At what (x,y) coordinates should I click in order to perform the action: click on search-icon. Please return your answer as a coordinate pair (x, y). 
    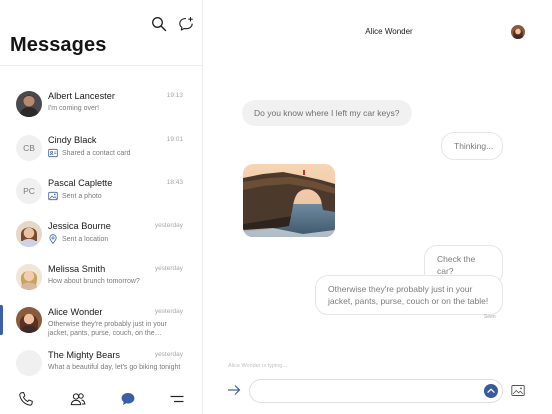
    Looking at the image, I should click on (159, 24).